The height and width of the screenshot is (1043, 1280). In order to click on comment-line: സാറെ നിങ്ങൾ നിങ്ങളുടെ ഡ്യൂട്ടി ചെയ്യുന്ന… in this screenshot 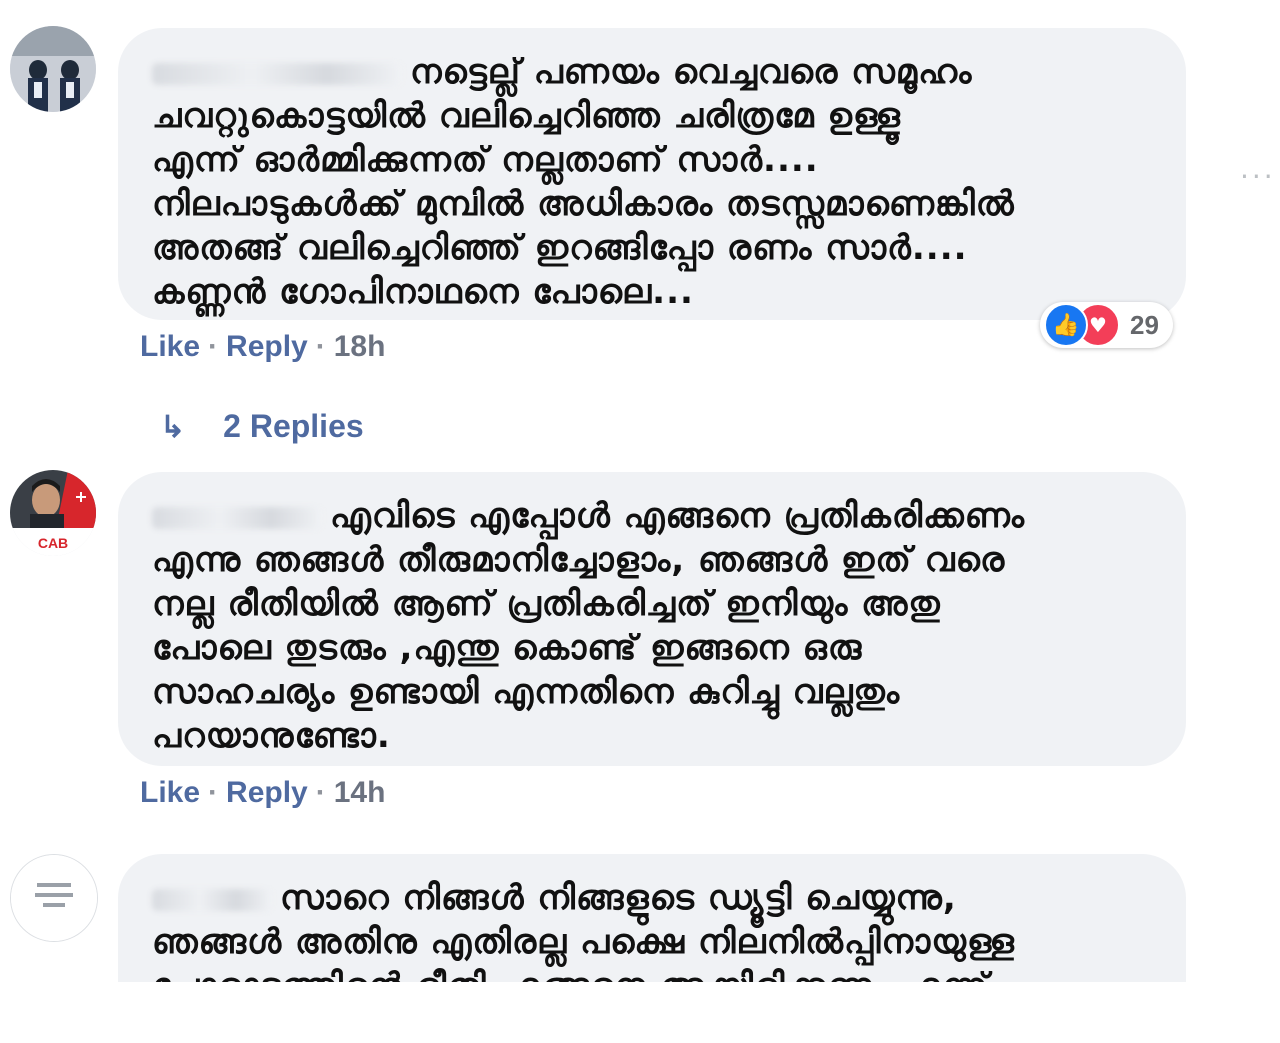, I will do `click(649, 898)`.